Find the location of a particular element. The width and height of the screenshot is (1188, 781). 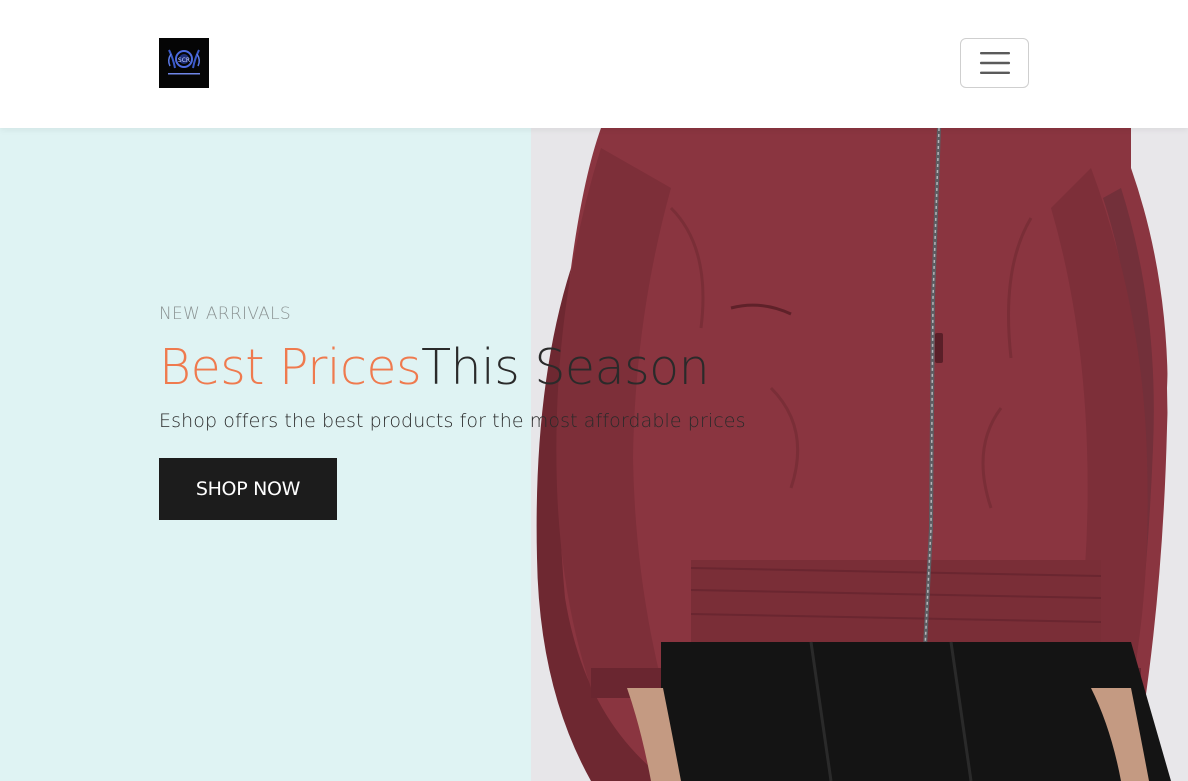

hero-headline: Best PricesThis Season is located at coordinates (434, 368).